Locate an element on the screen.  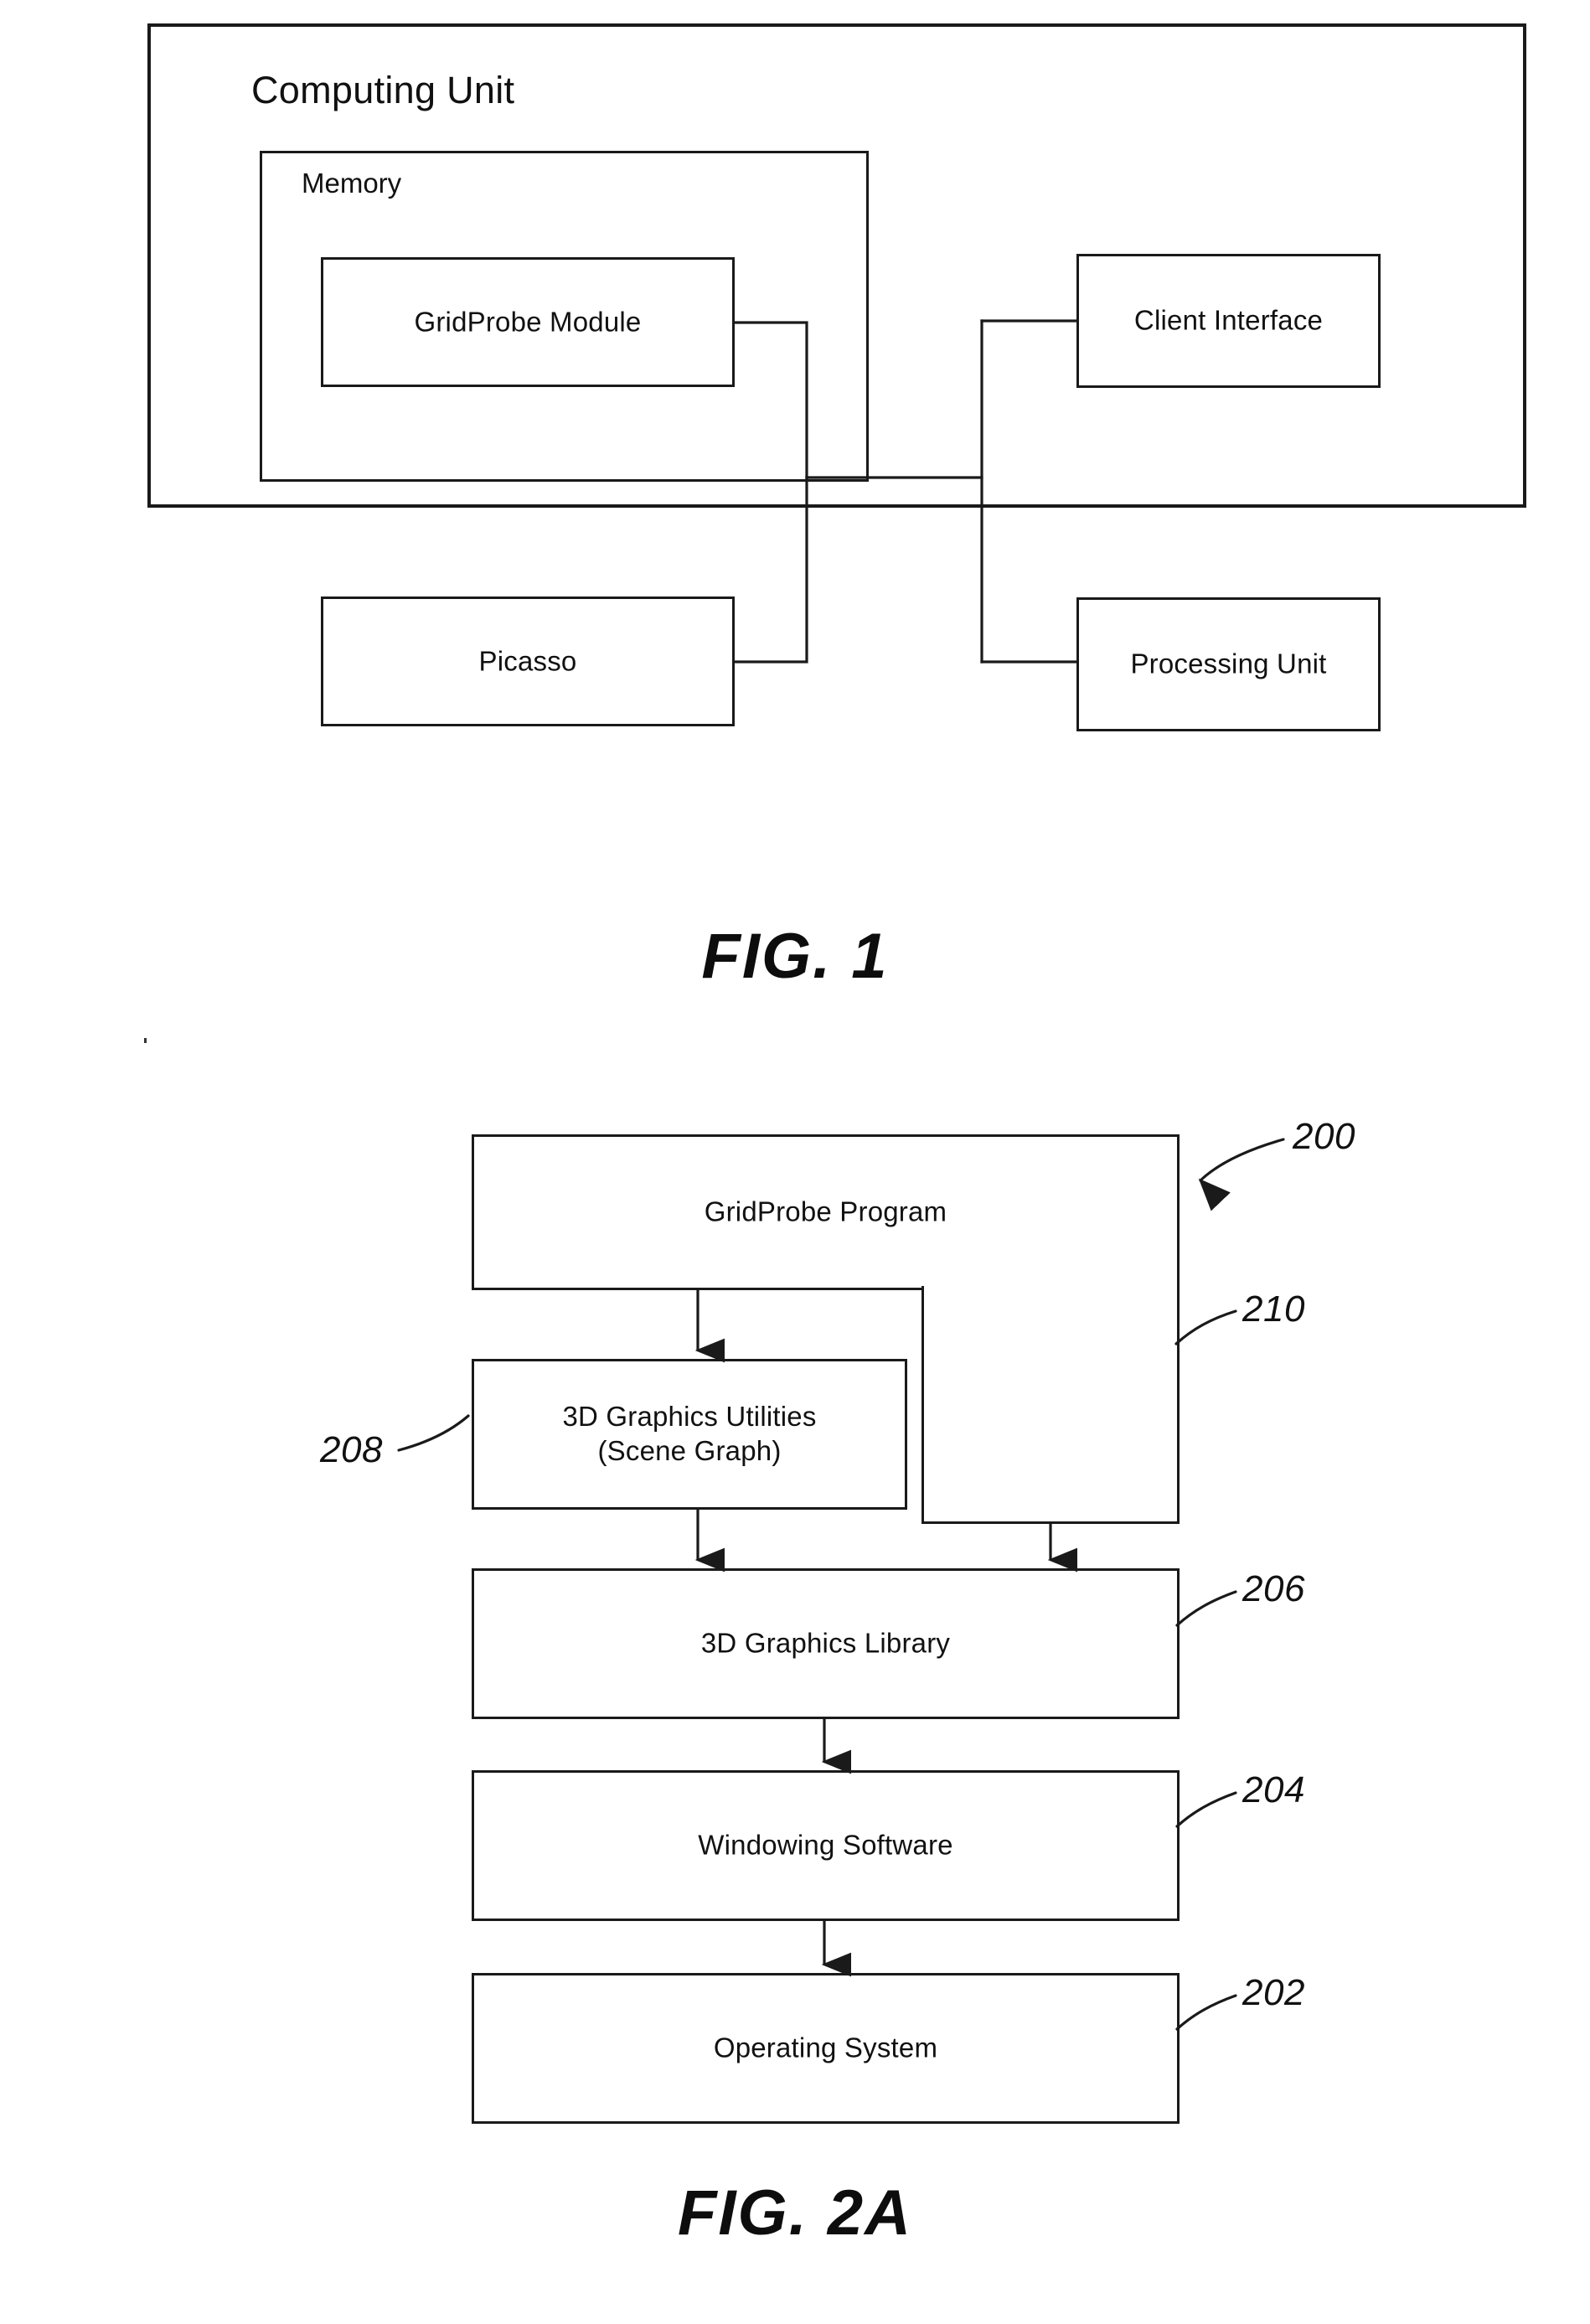
figure1-block-processing-unit: Processing Unit is located at coordinates (1228, 664).